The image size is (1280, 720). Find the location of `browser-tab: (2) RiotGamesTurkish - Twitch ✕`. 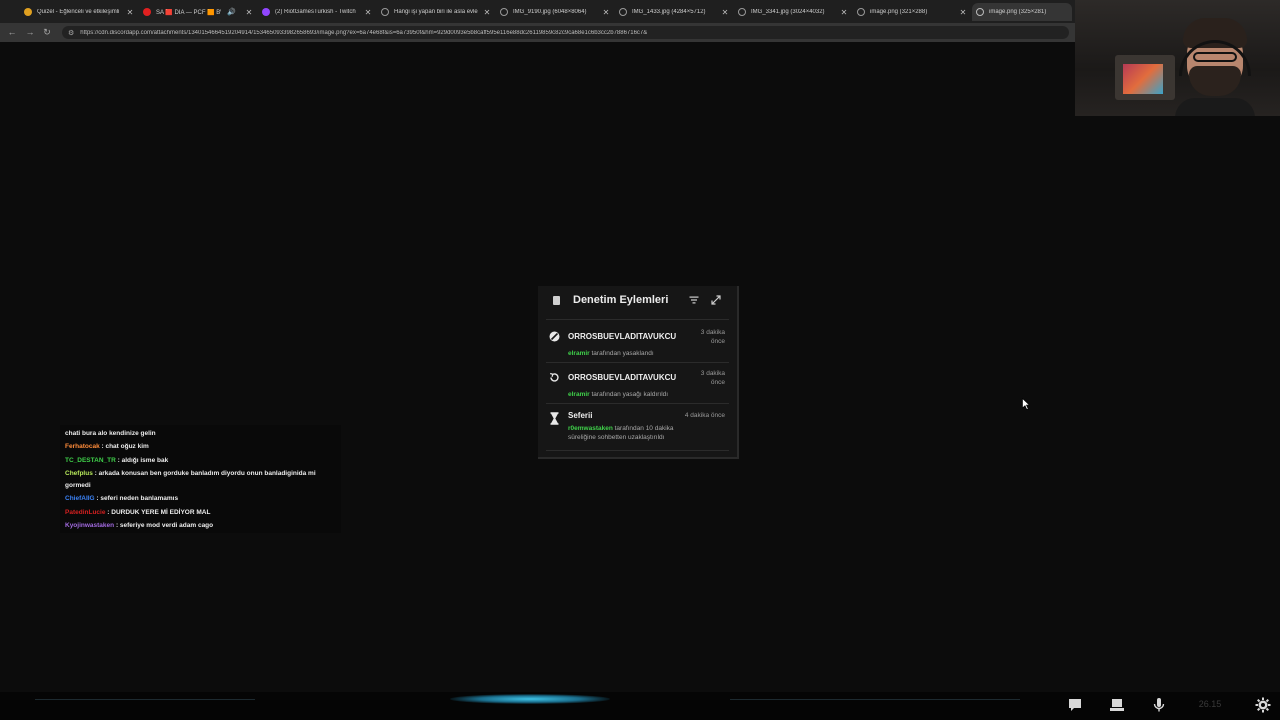

browser-tab: (2) RiotGamesTurkish - Twitch ✕ is located at coordinates (317, 12).